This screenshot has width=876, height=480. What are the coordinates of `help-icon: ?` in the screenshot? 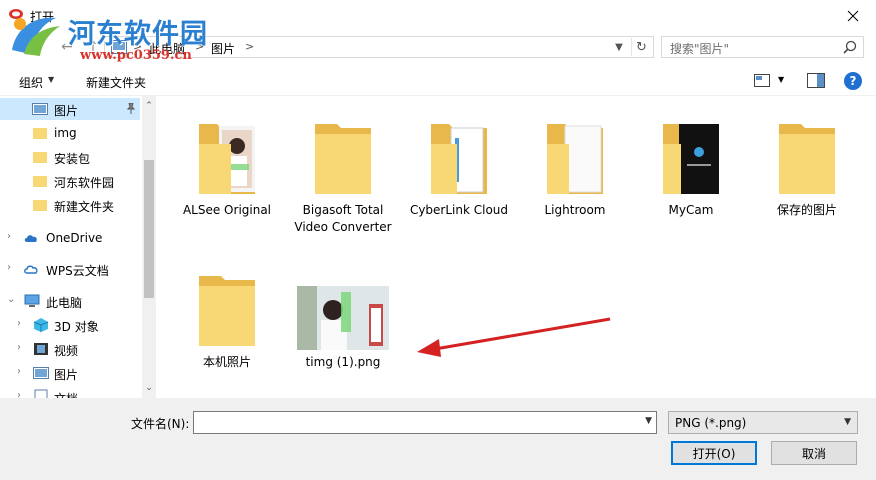 It's located at (853, 81).